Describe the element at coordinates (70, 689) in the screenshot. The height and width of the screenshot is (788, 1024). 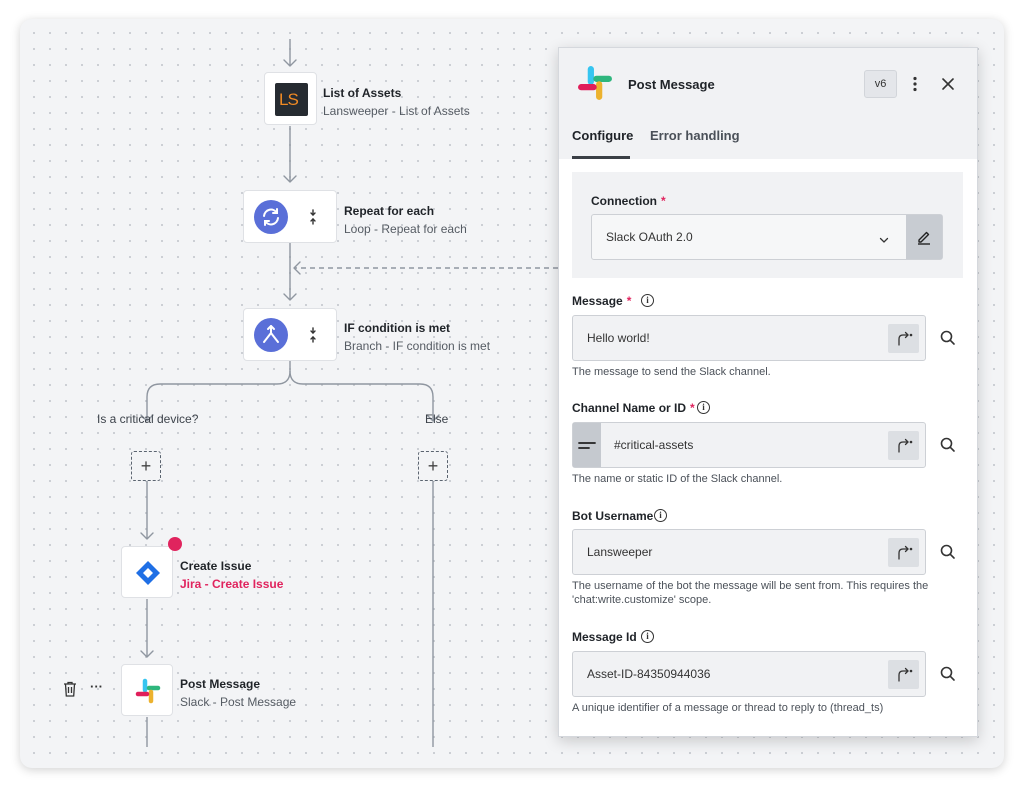
I see `trash-icon` at that location.